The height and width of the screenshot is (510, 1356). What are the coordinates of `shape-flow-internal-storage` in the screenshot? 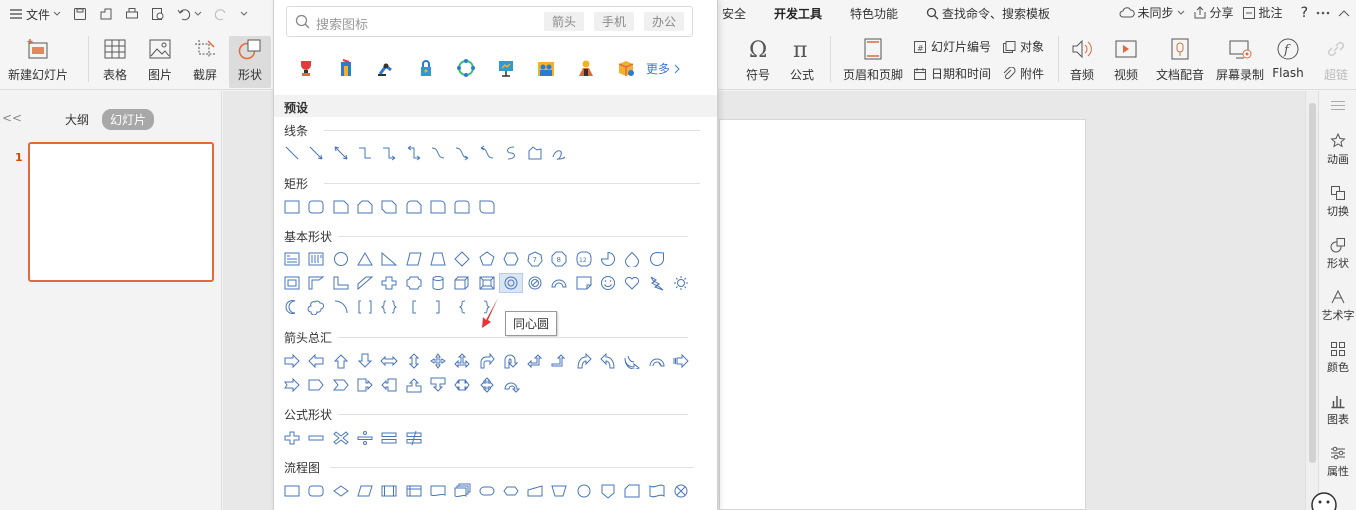 It's located at (413, 491).